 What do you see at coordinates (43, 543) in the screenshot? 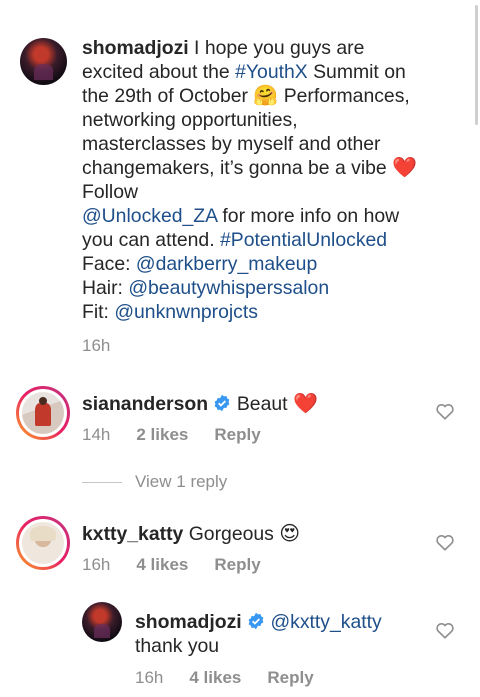
I see `avatar-kxtty-katty` at bounding box center [43, 543].